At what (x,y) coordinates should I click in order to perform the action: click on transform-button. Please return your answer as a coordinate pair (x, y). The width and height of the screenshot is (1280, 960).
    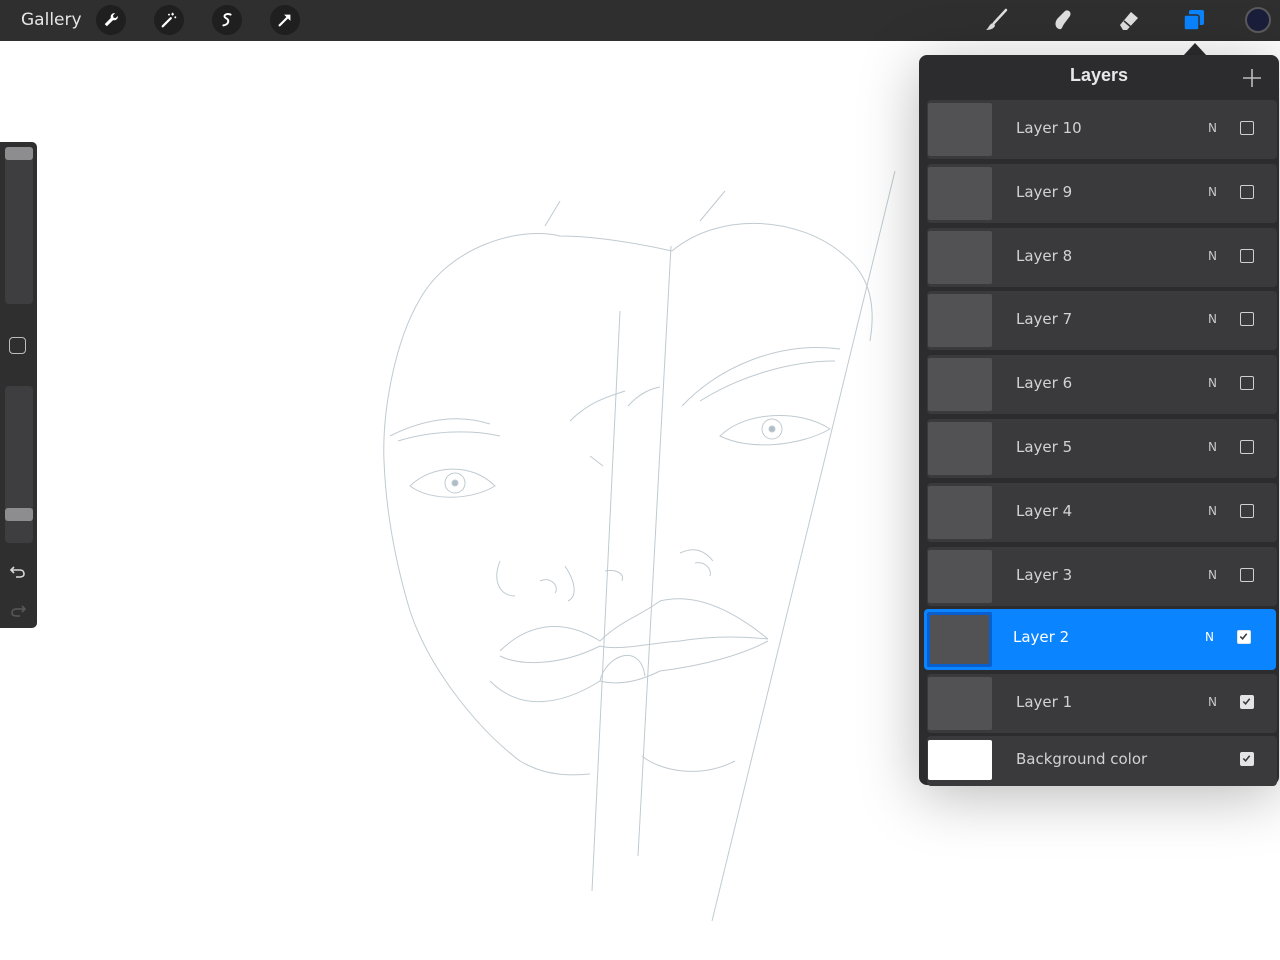
    Looking at the image, I should click on (285, 20).